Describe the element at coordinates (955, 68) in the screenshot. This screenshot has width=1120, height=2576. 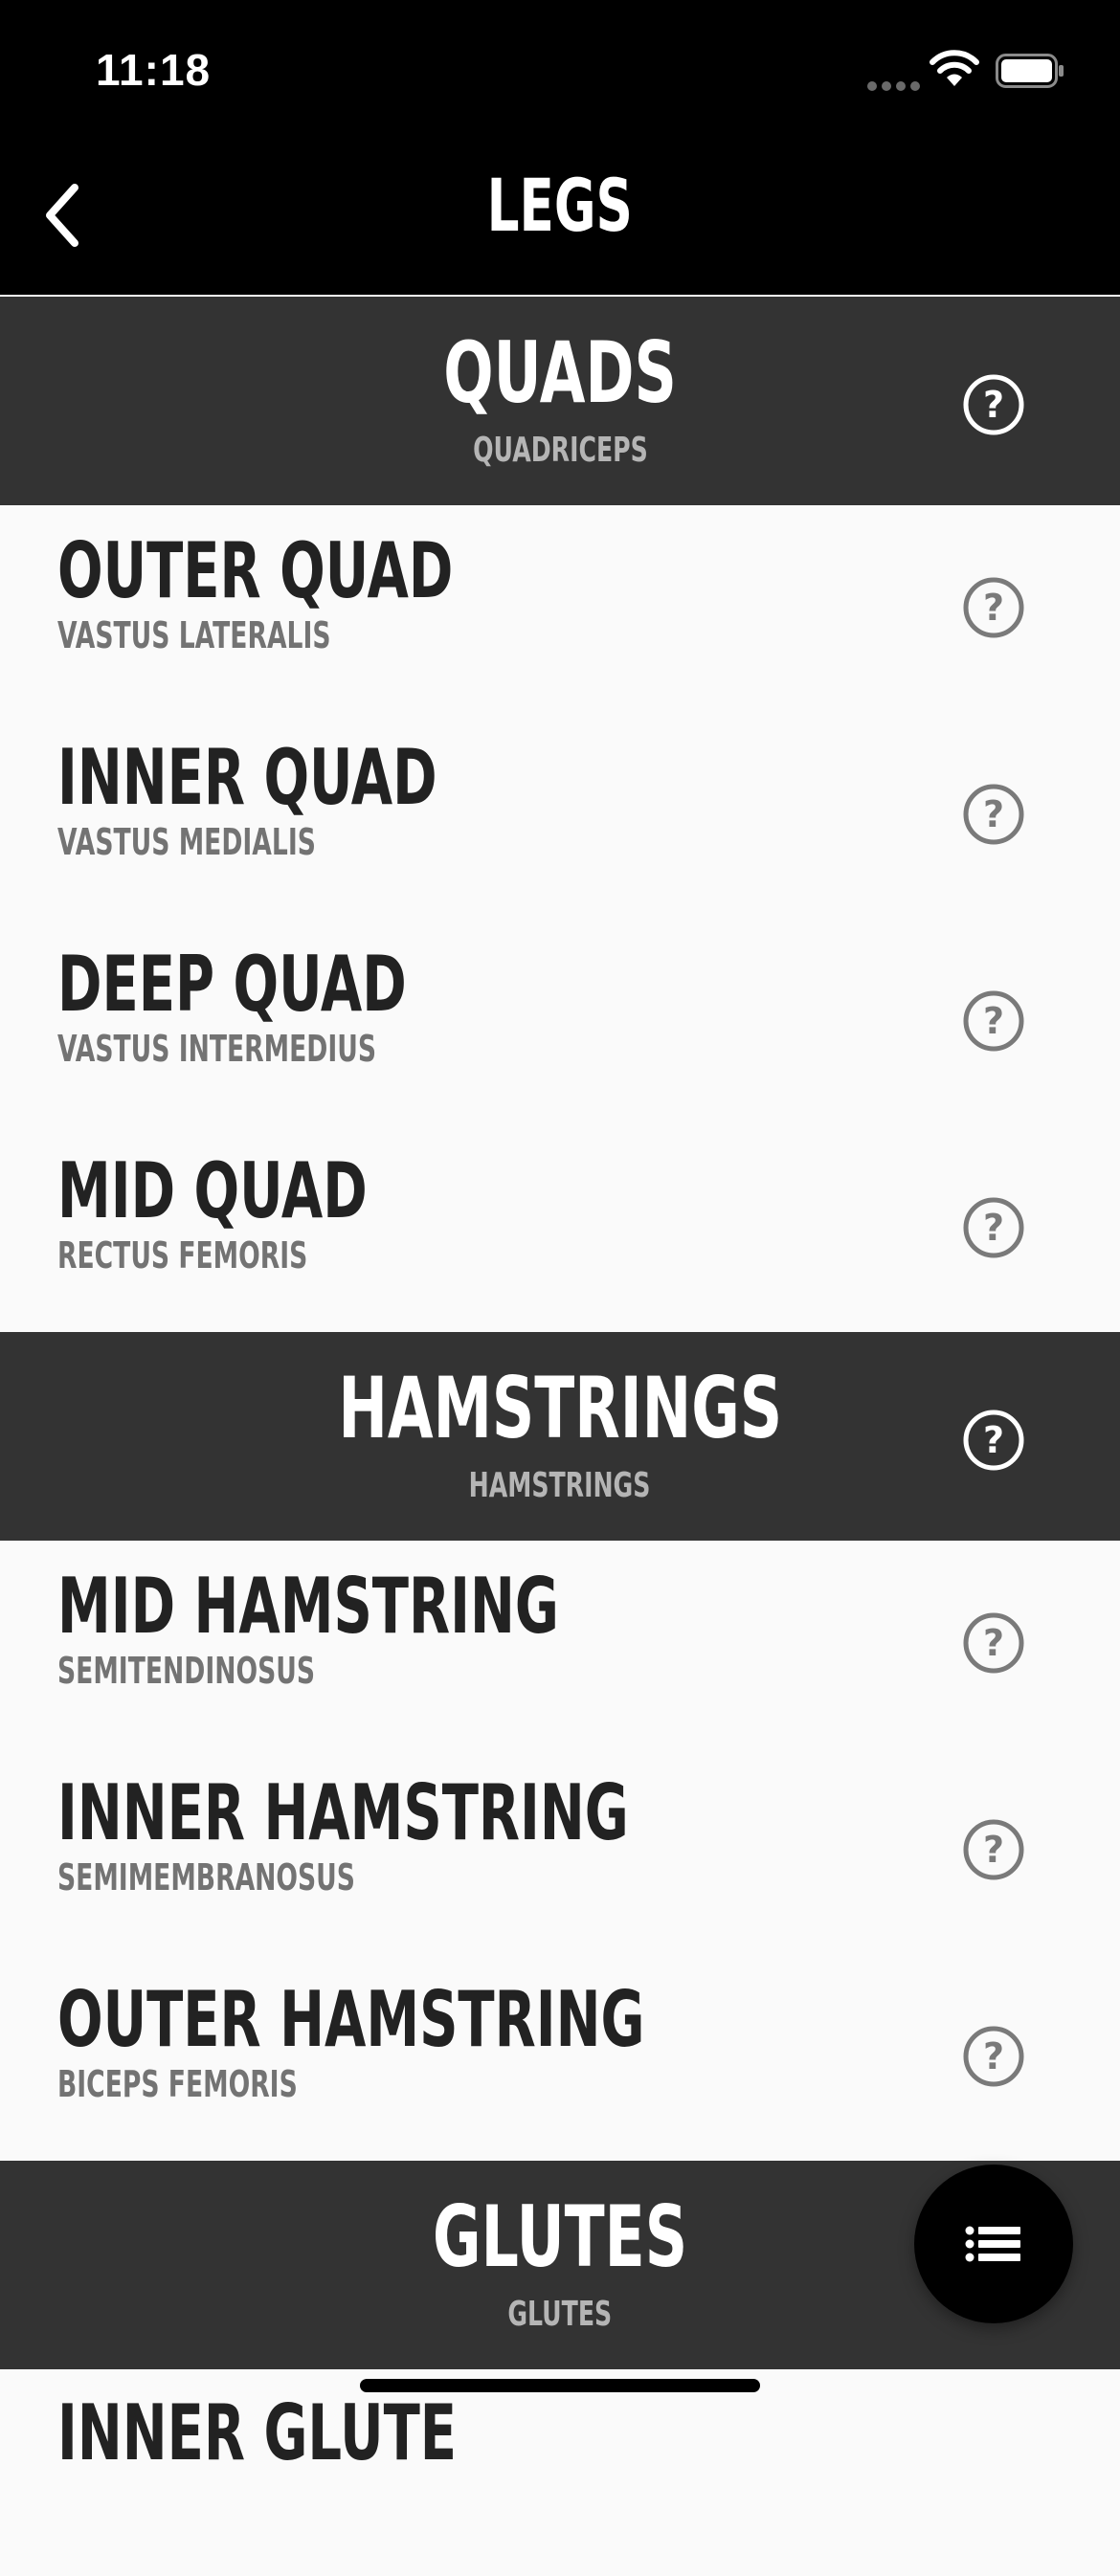
I see `wifi-icon` at that location.